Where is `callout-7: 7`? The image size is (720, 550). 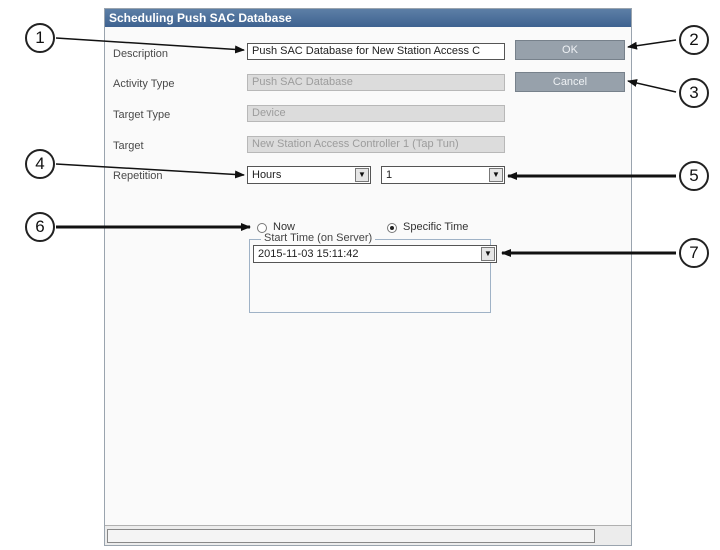
callout-7: 7 is located at coordinates (694, 253).